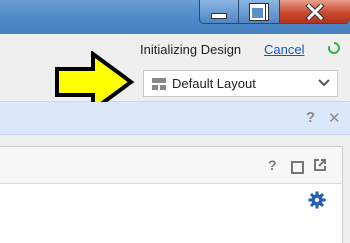 This screenshot has height=243, width=350. Describe the element at coordinates (317, 200) in the screenshot. I see `gear-icon` at that location.